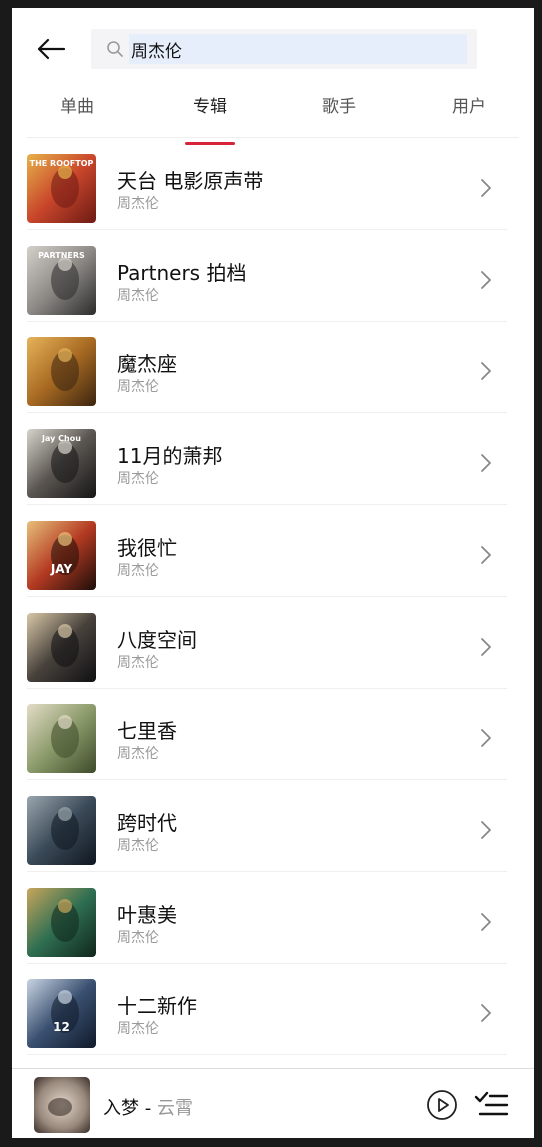 The height and width of the screenshot is (1147, 542). I want to click on tab-artists: 歌手, so click(339, 104).